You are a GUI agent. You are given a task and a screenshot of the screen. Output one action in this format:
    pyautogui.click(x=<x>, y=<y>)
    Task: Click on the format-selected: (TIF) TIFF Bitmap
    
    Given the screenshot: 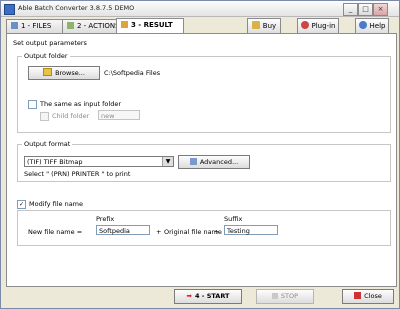 What is the action you would take?
    pyautogui.click(x=55, y=162)
    